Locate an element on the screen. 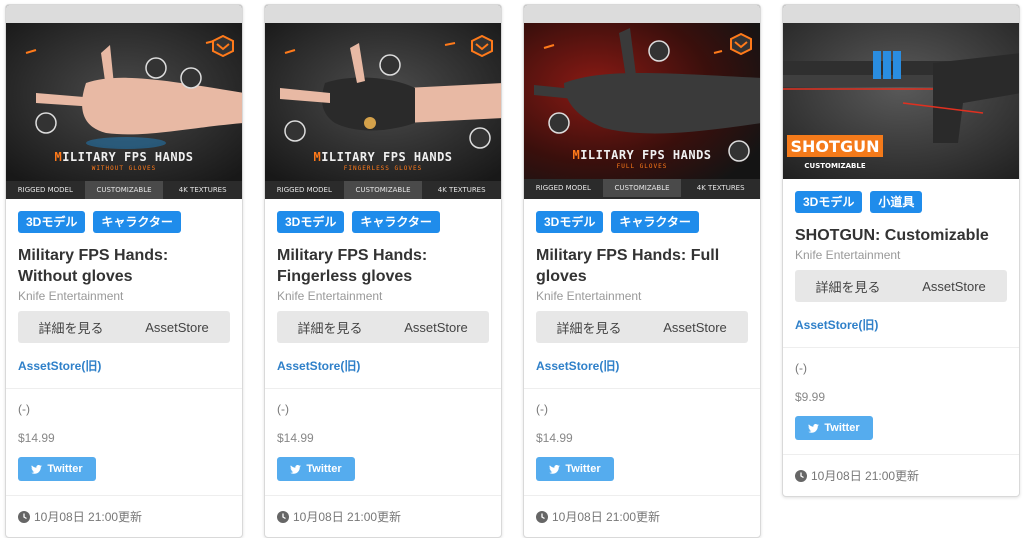  thumbnail-subtitle-art: WITHOUT GLOVES is located at coordinates (124, 168).